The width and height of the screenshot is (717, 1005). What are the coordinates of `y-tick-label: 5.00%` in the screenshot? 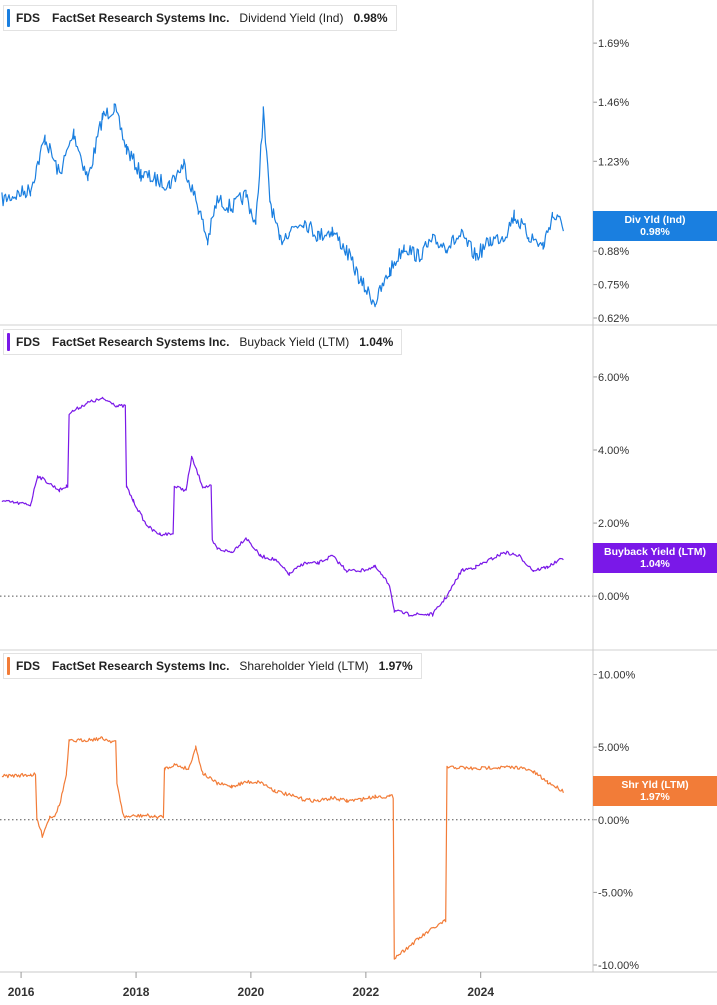 It's located at (613, 748).